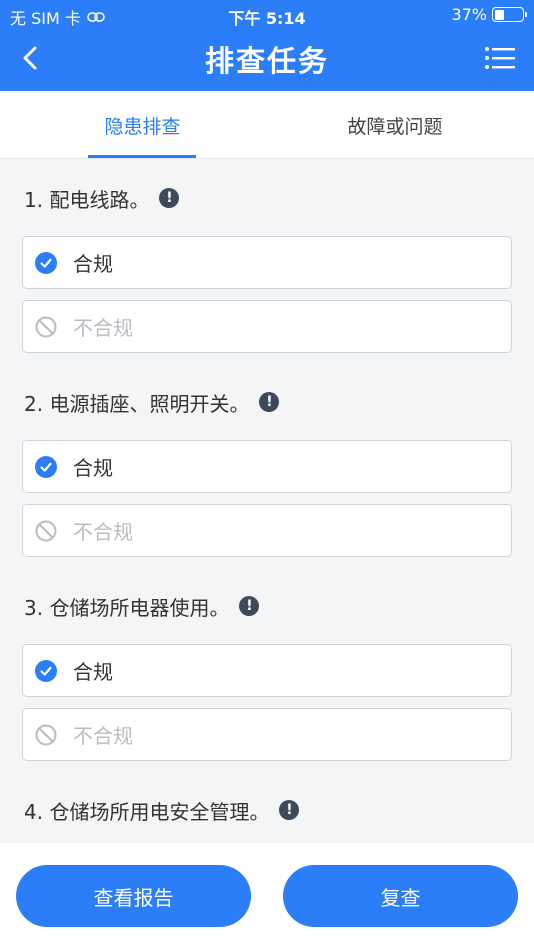  I want to click on tab-bar: 隐患排查 故障或问题, so click(267, 125).